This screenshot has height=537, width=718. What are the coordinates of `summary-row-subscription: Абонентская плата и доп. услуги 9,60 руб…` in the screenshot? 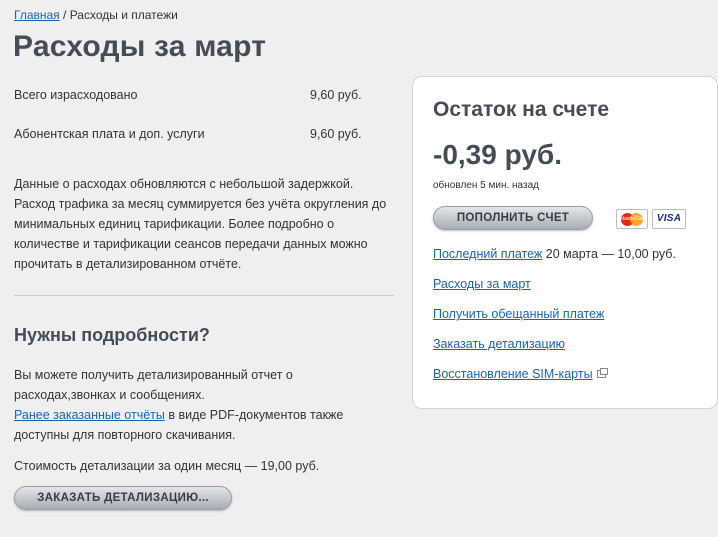 It's located at (189, 134).